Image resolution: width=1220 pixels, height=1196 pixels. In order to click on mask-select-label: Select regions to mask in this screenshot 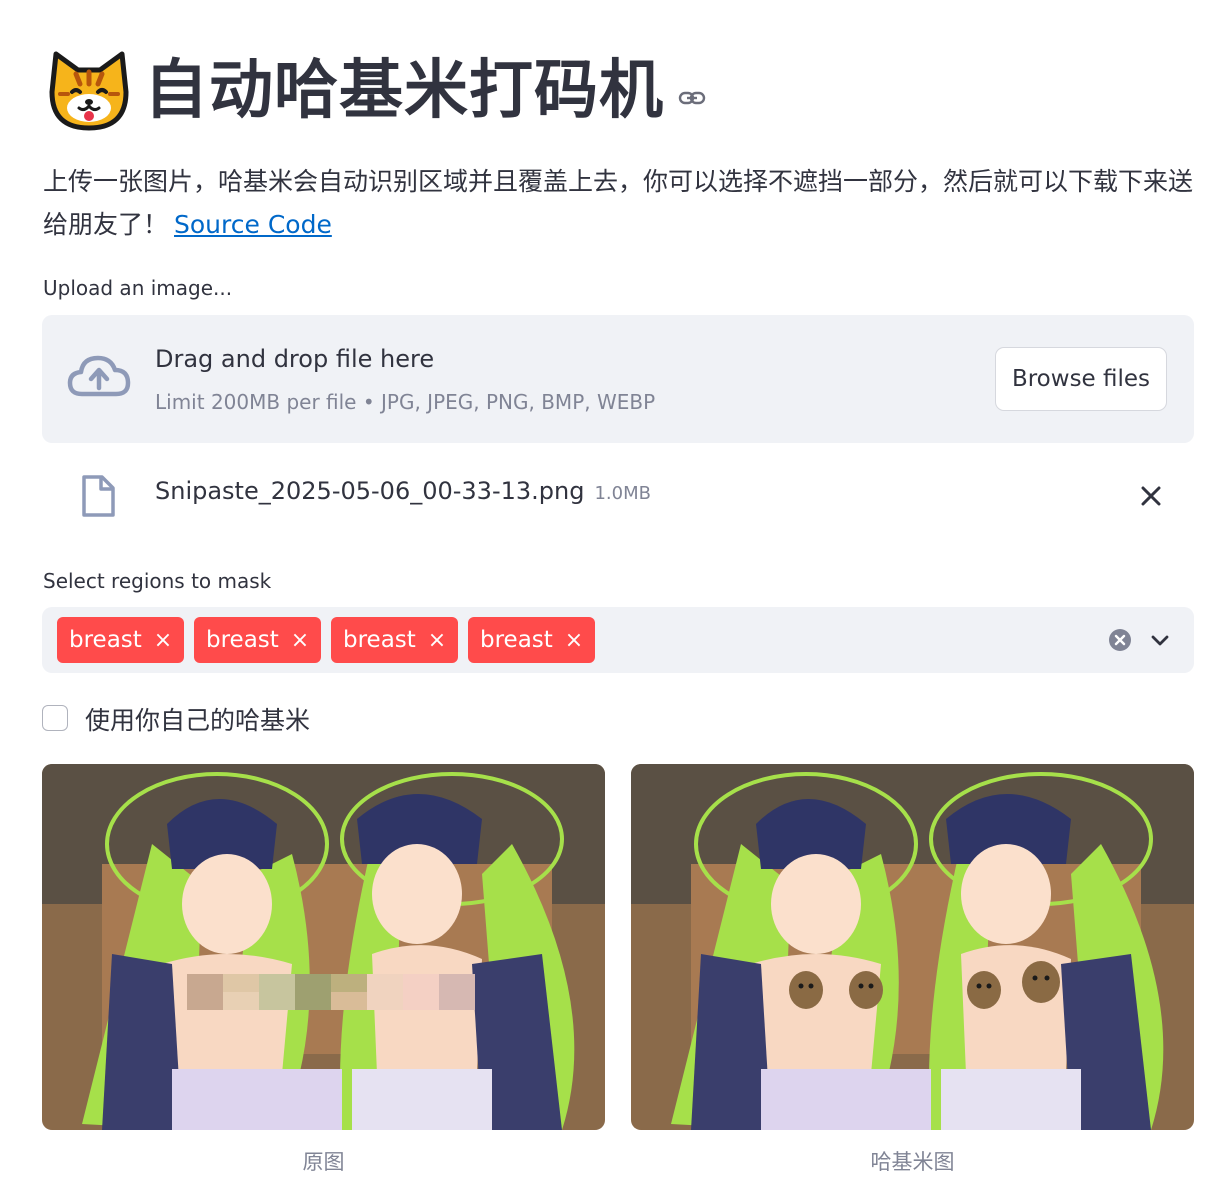, I will do `click(157, 581)`.